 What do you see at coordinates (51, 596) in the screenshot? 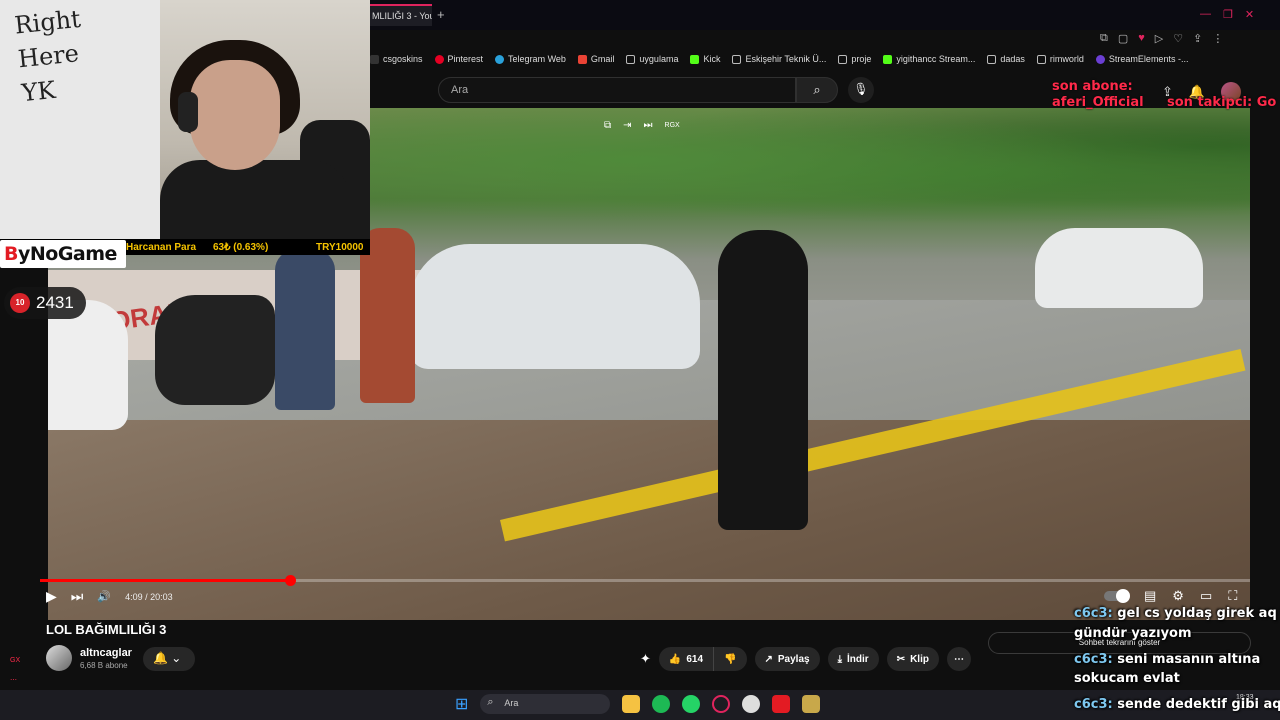
I see `play-icon: ▶` at bounding box center [51, 596].